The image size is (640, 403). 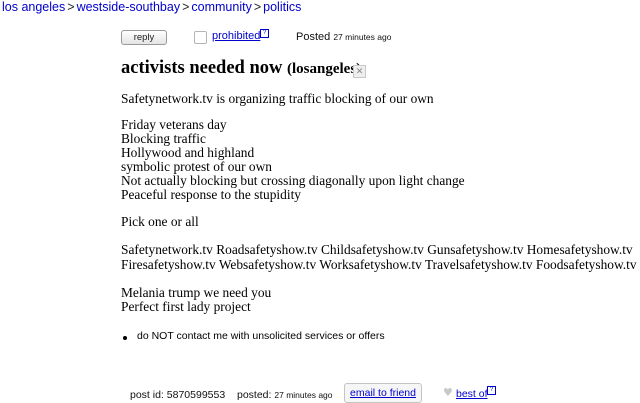 What do you see at coordinates (472, 394) in the screenshot?
I see `best-of-link: best of` at bounding box center [472, 394].